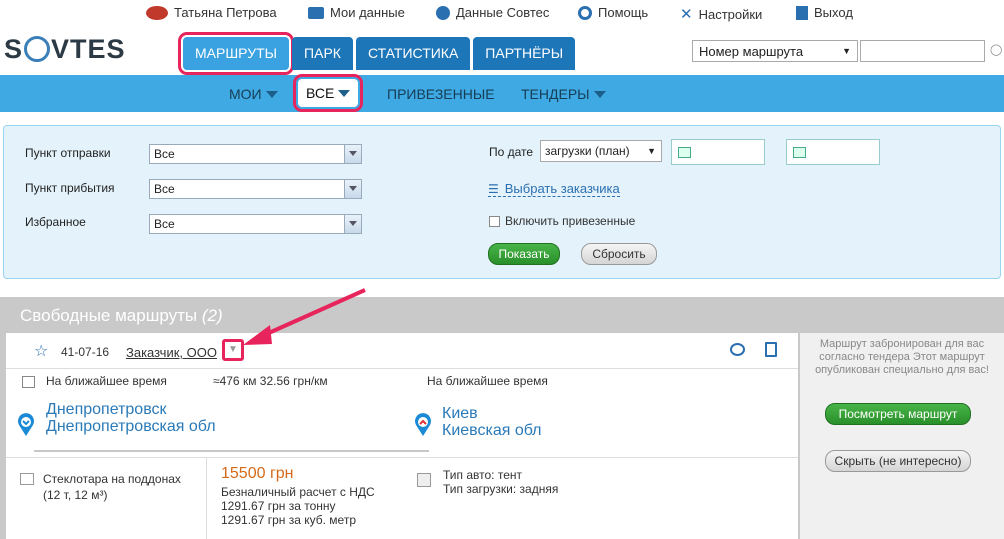 The image size is (1004, 539). Describe the element at coordinates (563, 94) in the screenshot. I see `subnav-tenders: ТЕНДЕРЫ` at that location.